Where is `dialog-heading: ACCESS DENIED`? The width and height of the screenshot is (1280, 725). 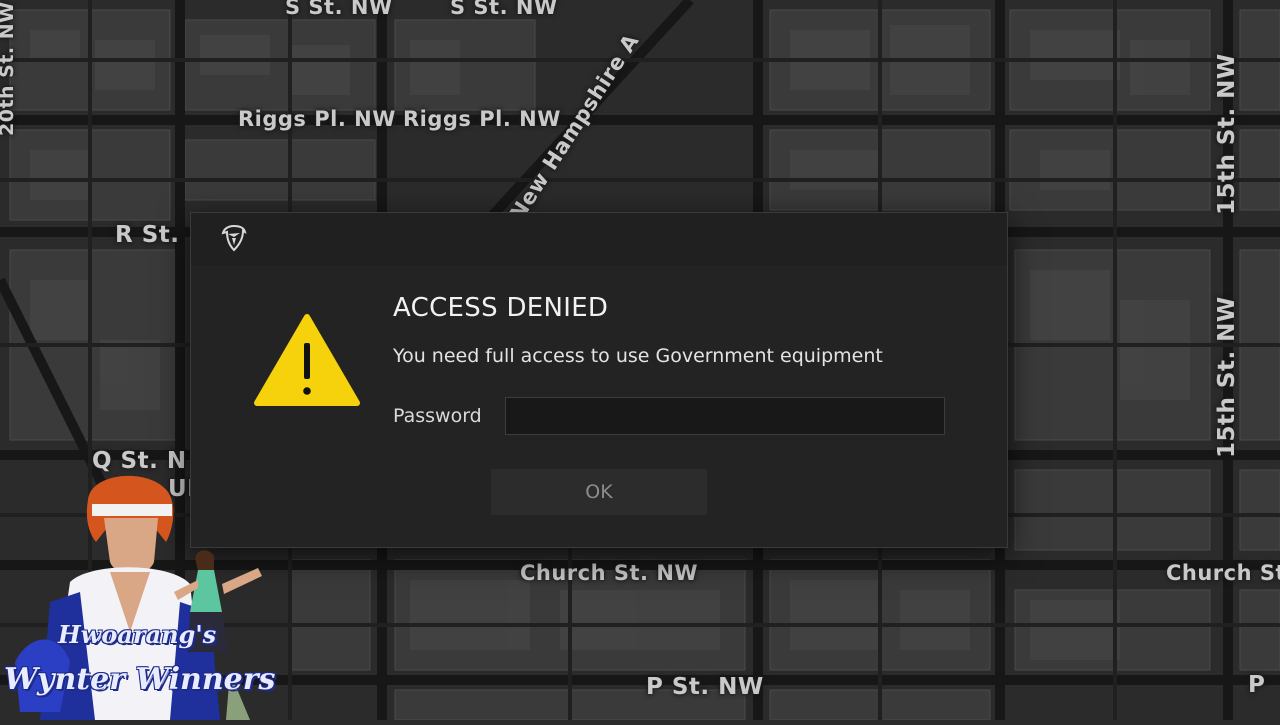 dialog-heading: ACCESS DENIED is located at coordinates (501, 308).